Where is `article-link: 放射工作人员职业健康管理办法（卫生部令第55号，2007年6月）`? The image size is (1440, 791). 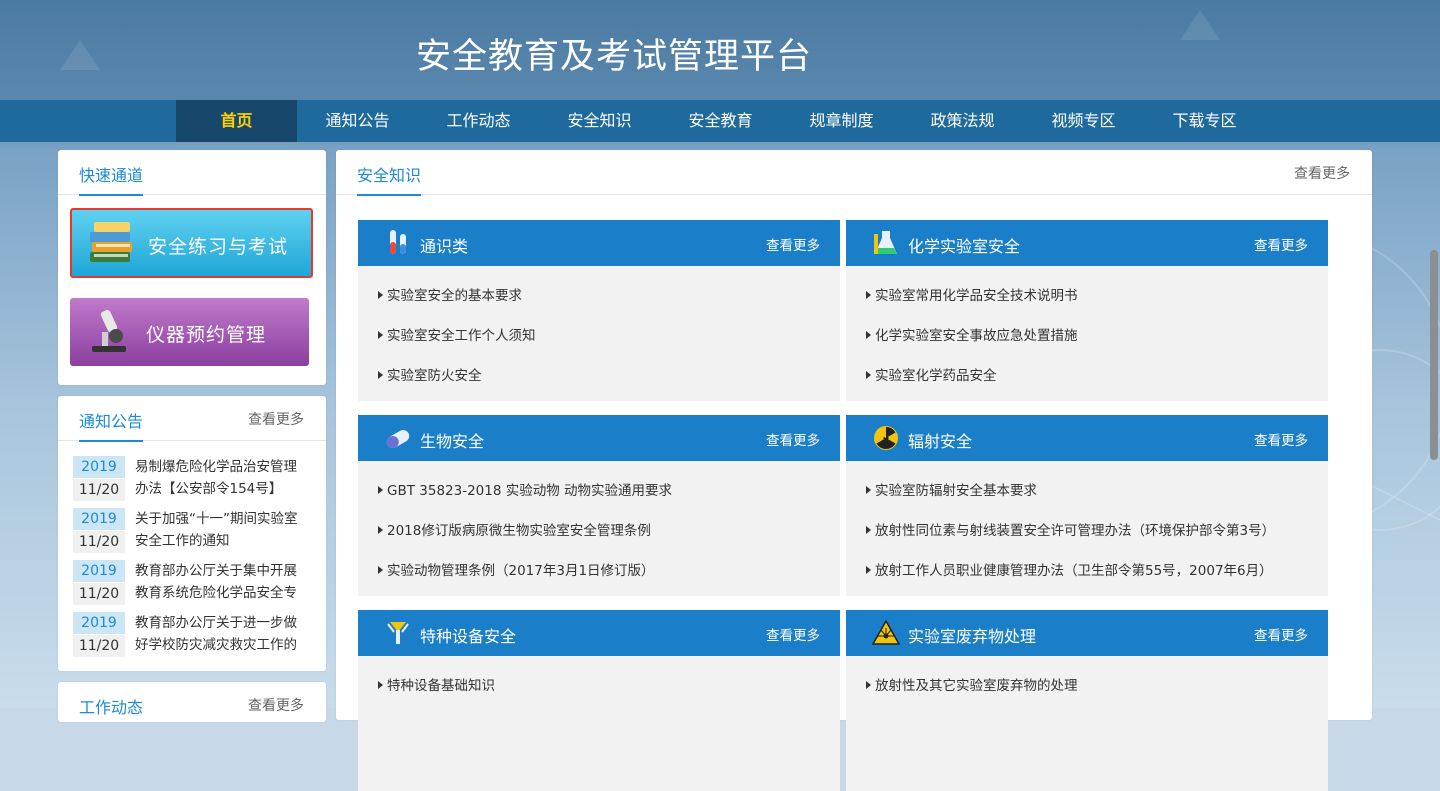
article-link: 放射工作人员职业健康管理办法（卫生部令第55号，2007年6月） is located at coordinates (1069, 569).